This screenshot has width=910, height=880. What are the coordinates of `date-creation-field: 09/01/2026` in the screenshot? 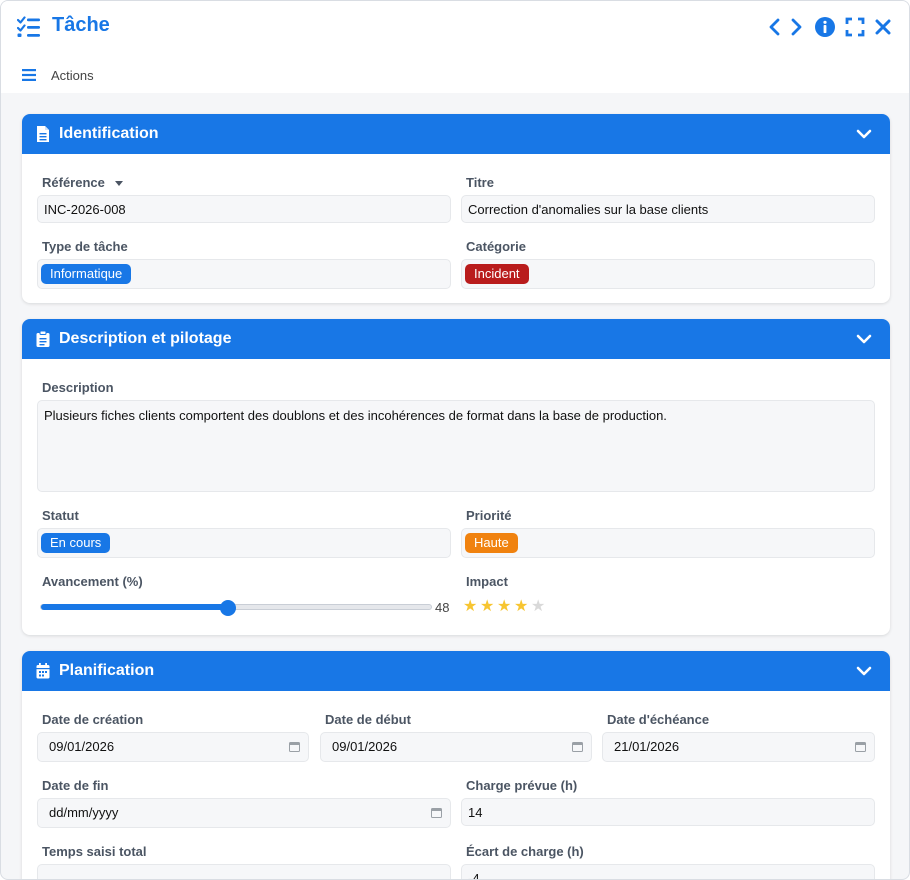 It's located at (173, 747).